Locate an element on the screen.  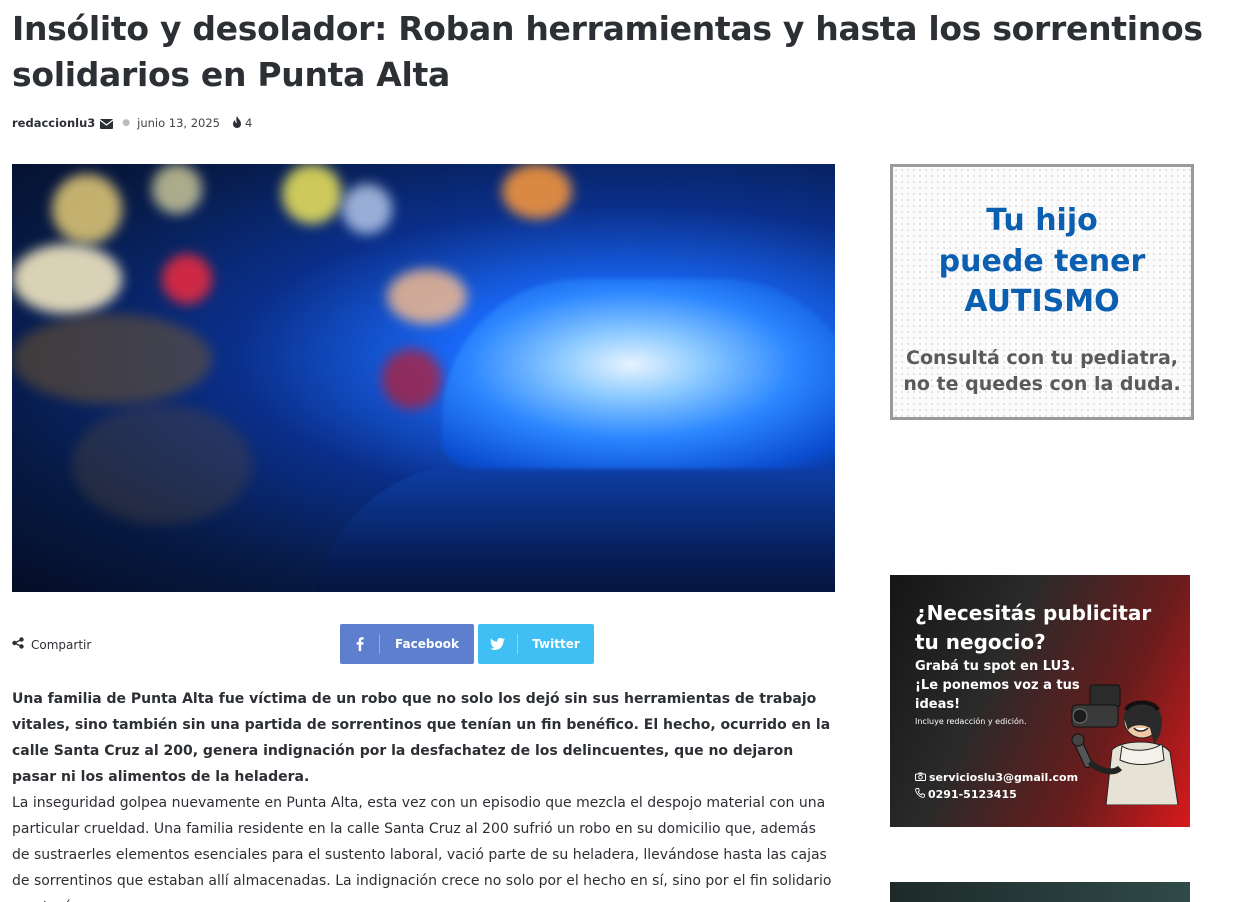
fire-icon is located at coordinates (237, 123).